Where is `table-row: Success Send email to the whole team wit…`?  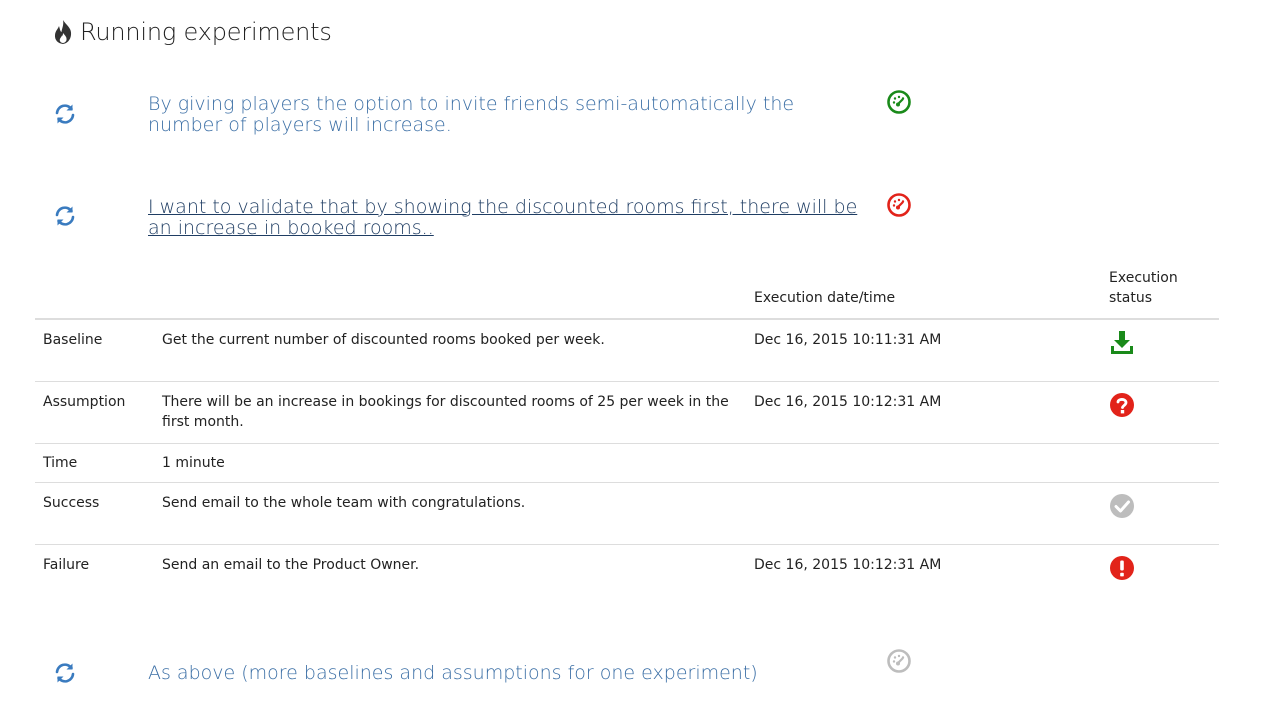 table-row: Success Send email to the whole team wit… is located at coordinates (627, 513).